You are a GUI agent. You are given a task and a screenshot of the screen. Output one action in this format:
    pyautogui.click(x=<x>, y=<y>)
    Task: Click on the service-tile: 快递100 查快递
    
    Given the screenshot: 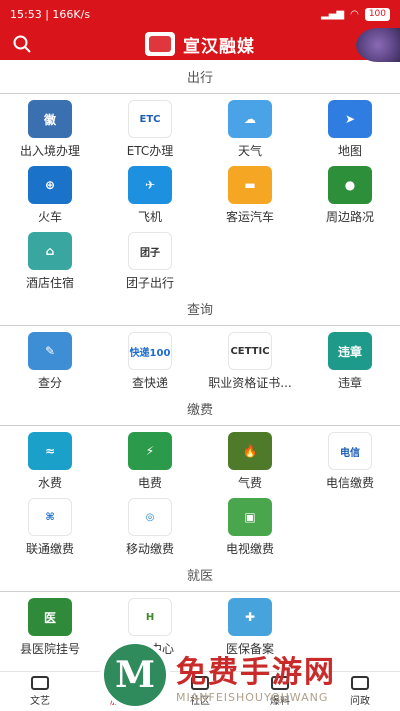 What is the action you would take?
    pyautogui.click(x=150, y=362)
    